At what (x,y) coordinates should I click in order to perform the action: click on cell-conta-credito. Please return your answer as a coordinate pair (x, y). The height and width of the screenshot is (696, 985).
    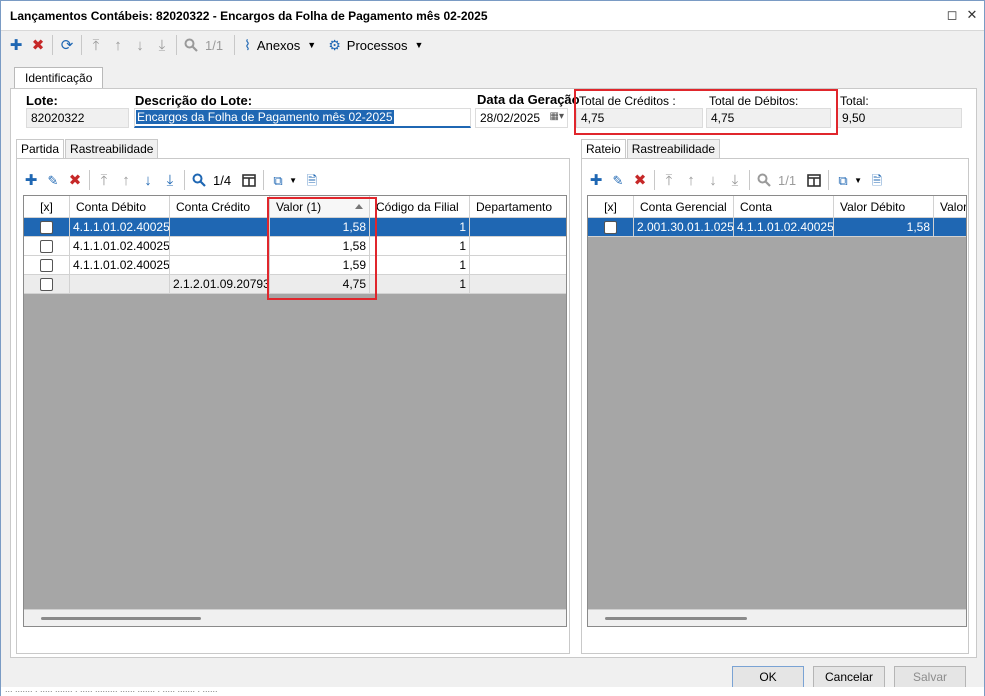
    Looking at the image, I should click on (220, 227).